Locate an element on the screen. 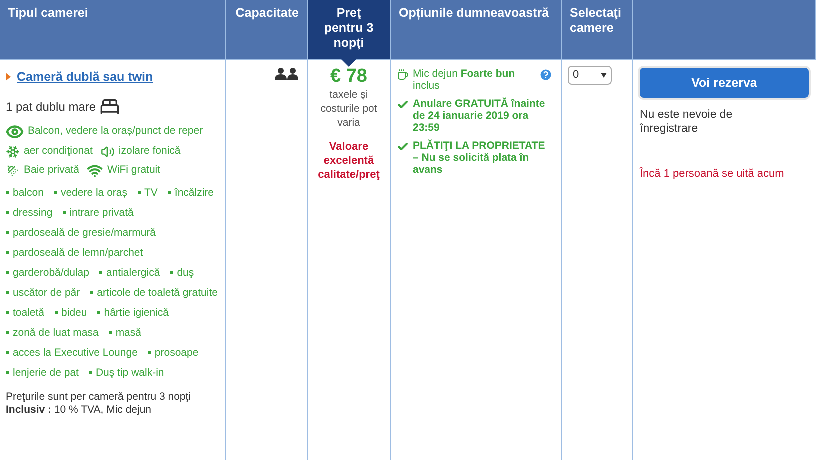 This screenshot has width=816, height=460. facility-text: vedere la oraș is located at coordinates (94, 193).